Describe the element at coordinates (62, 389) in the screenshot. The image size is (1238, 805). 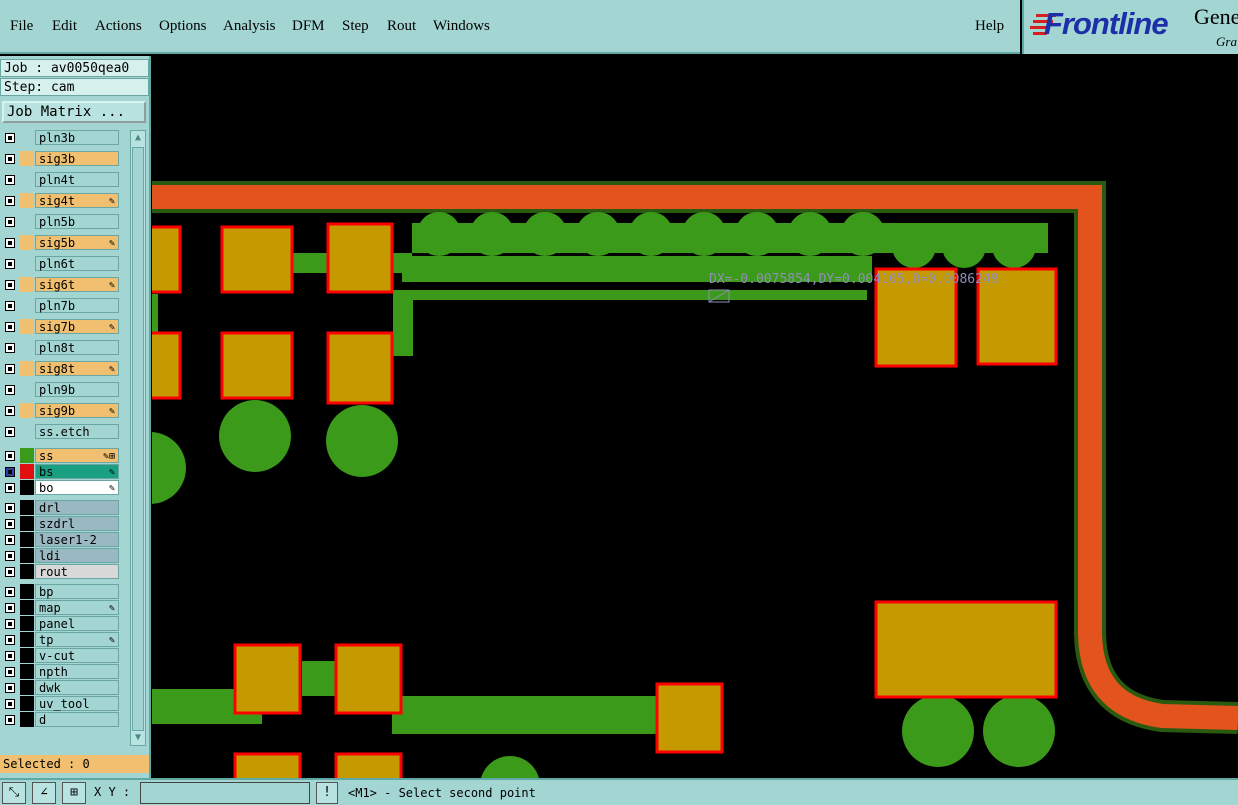
I see `layer-row-pln9b: pln9b` at that location.